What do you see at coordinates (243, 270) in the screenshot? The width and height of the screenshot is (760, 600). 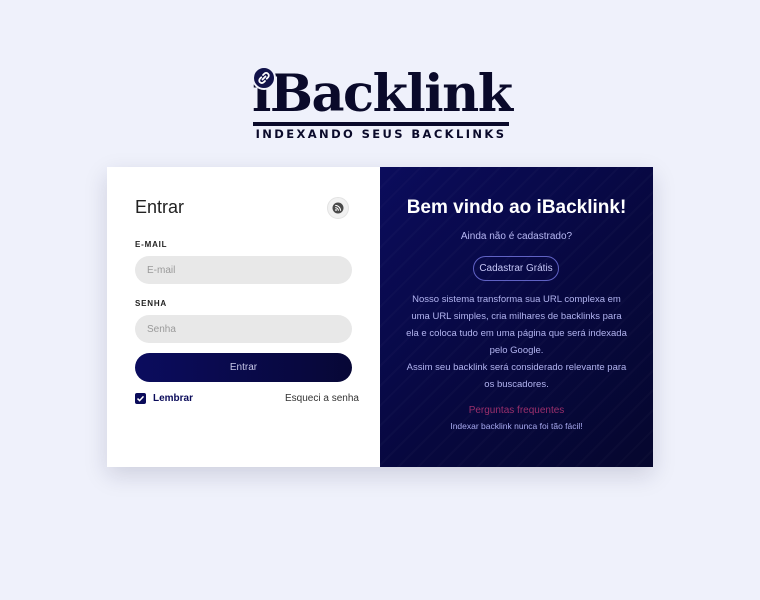 I see `email-field` at bounding box center [243, 270].